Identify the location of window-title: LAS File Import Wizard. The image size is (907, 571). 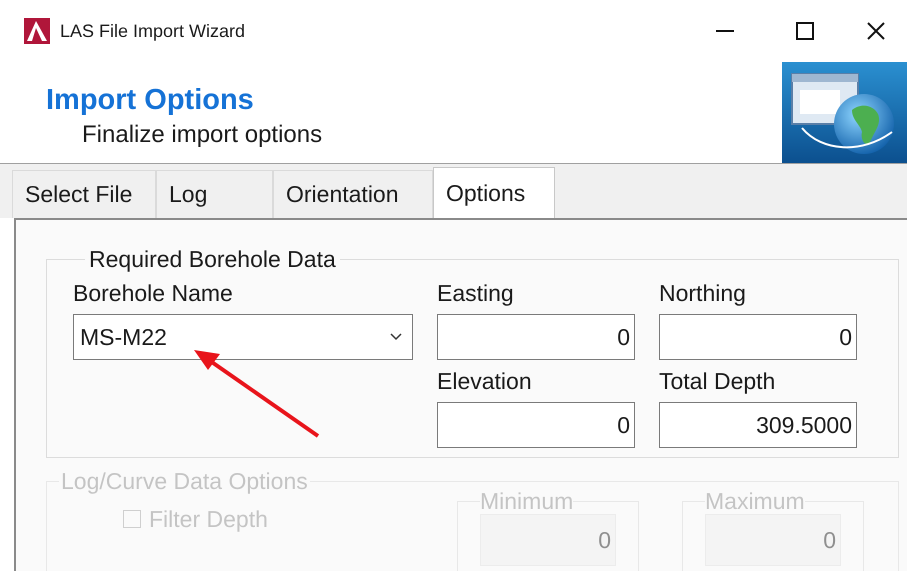
(153, 31).